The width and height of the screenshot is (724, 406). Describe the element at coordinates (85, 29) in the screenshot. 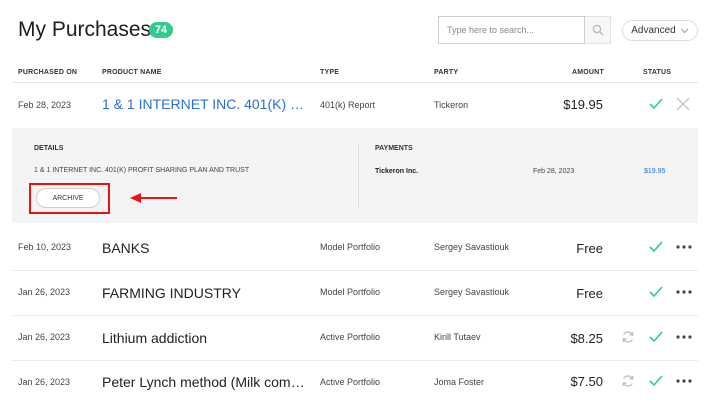

I see `page-title: My Purchases` at that location.